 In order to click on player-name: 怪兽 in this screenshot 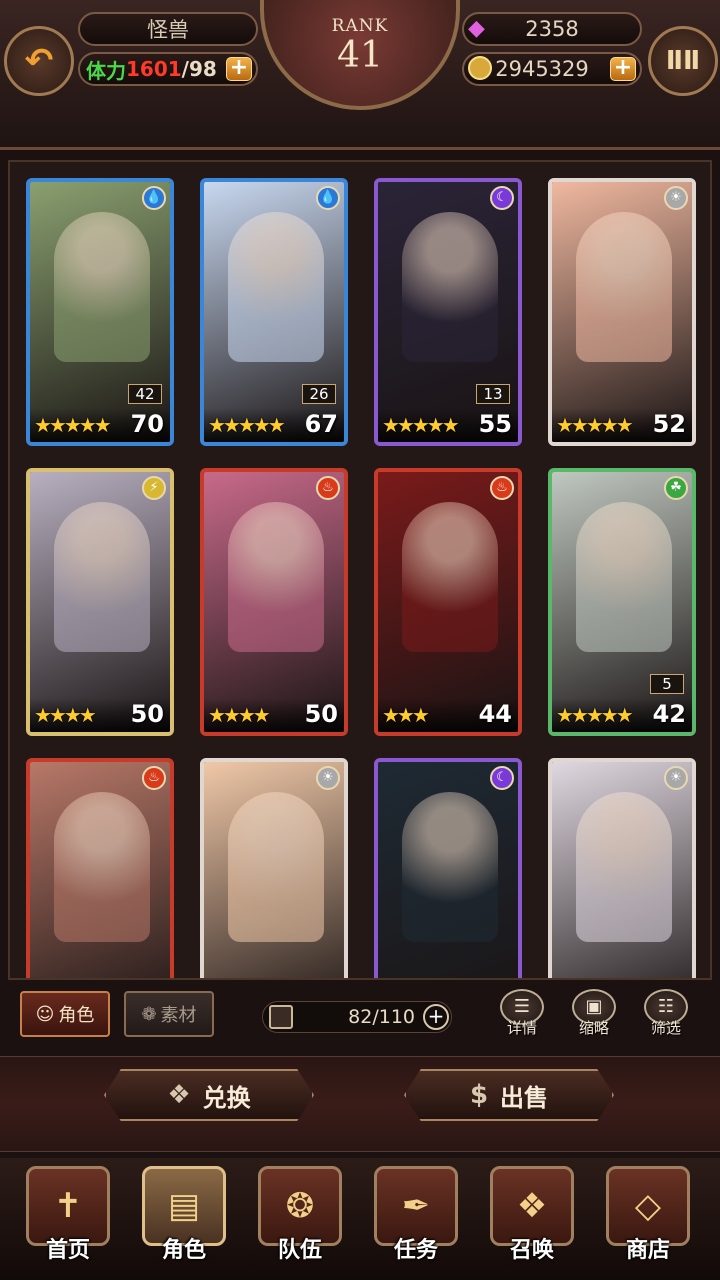, I will do `click(168, 29)`.